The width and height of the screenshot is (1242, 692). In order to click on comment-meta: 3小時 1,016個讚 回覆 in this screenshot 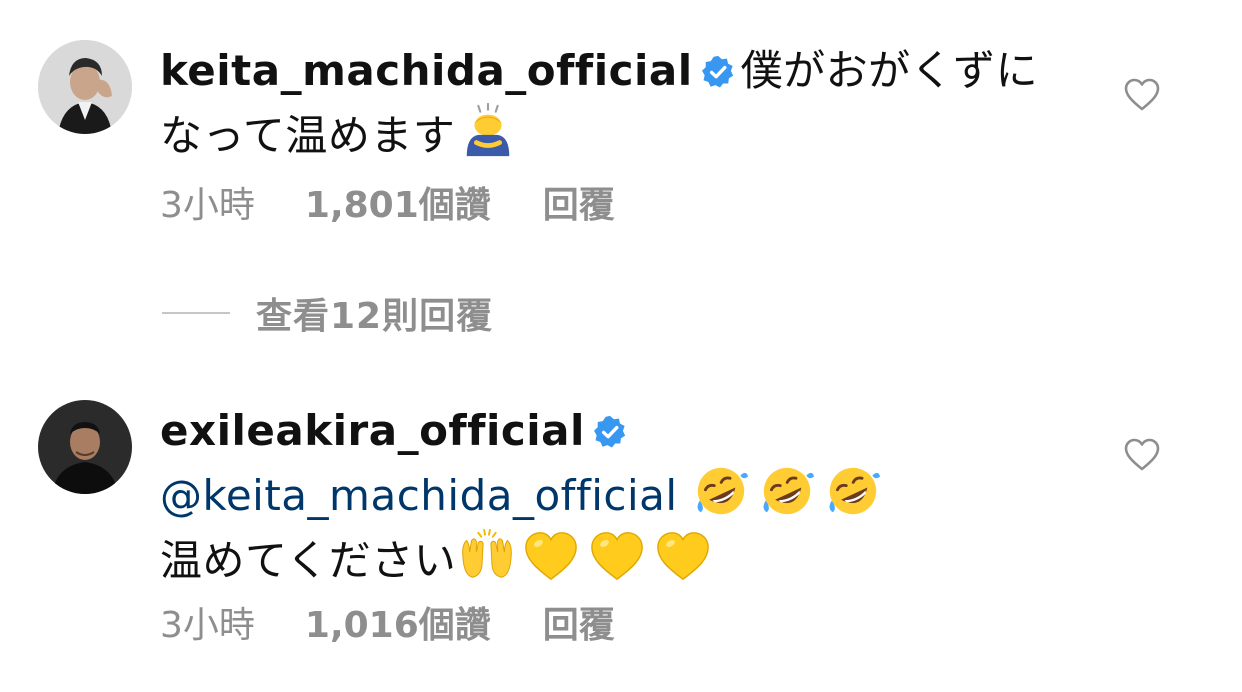, I will do `click(387, 622)`.